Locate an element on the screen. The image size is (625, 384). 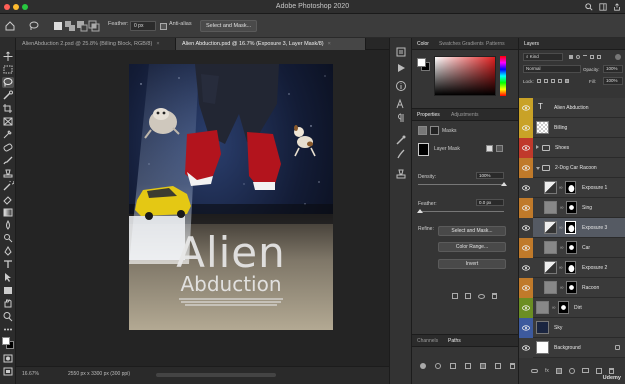
tab-gradients: Gradients is located at coordinates (473, 44).